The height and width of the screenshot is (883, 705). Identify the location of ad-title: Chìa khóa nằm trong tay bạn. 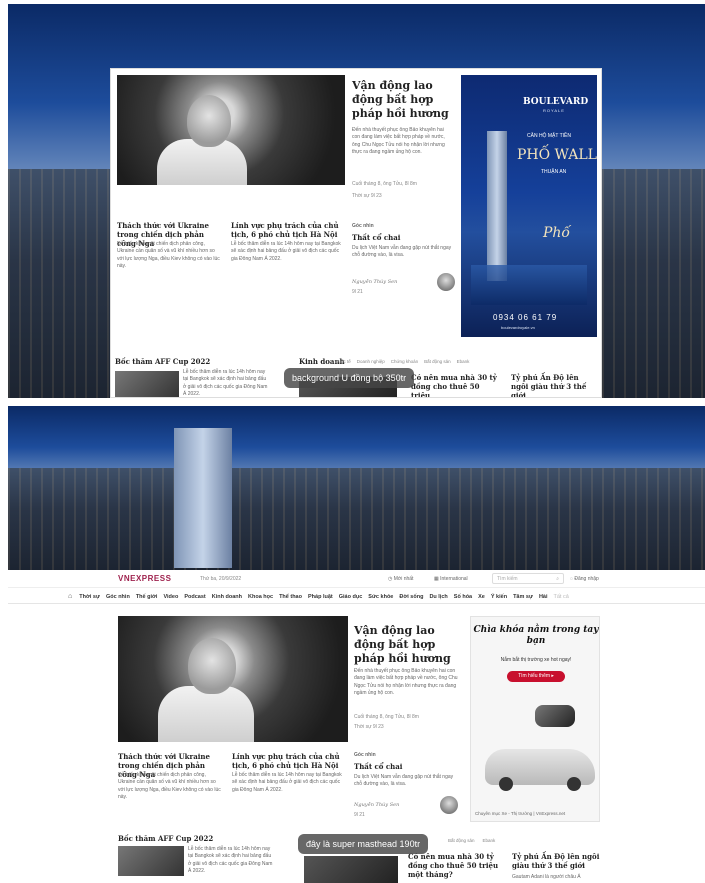
(536, 635).